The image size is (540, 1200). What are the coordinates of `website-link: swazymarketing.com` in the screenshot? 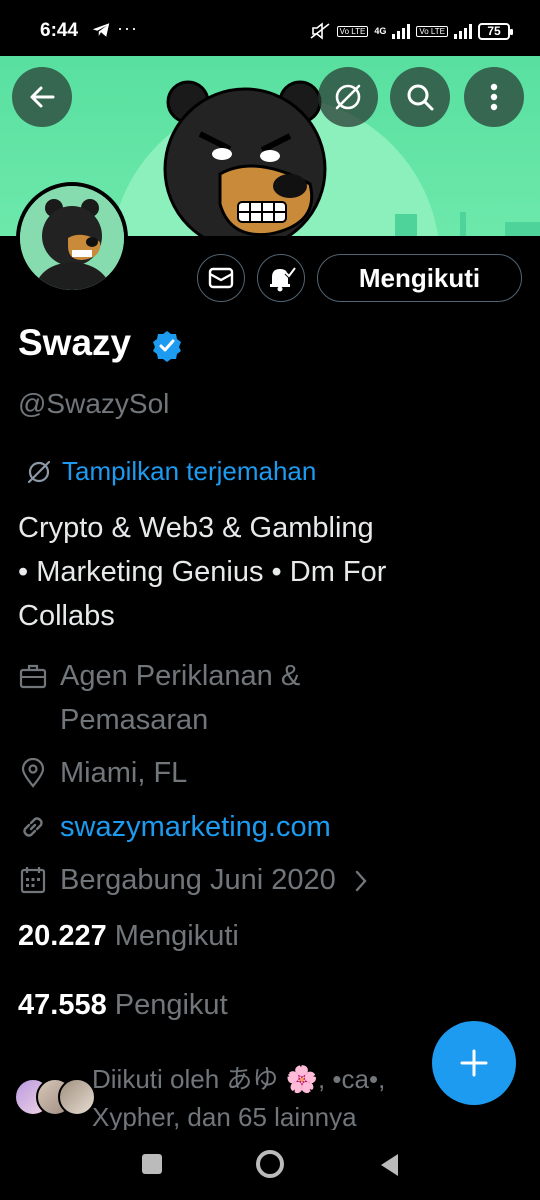 It's located at (195, 827).